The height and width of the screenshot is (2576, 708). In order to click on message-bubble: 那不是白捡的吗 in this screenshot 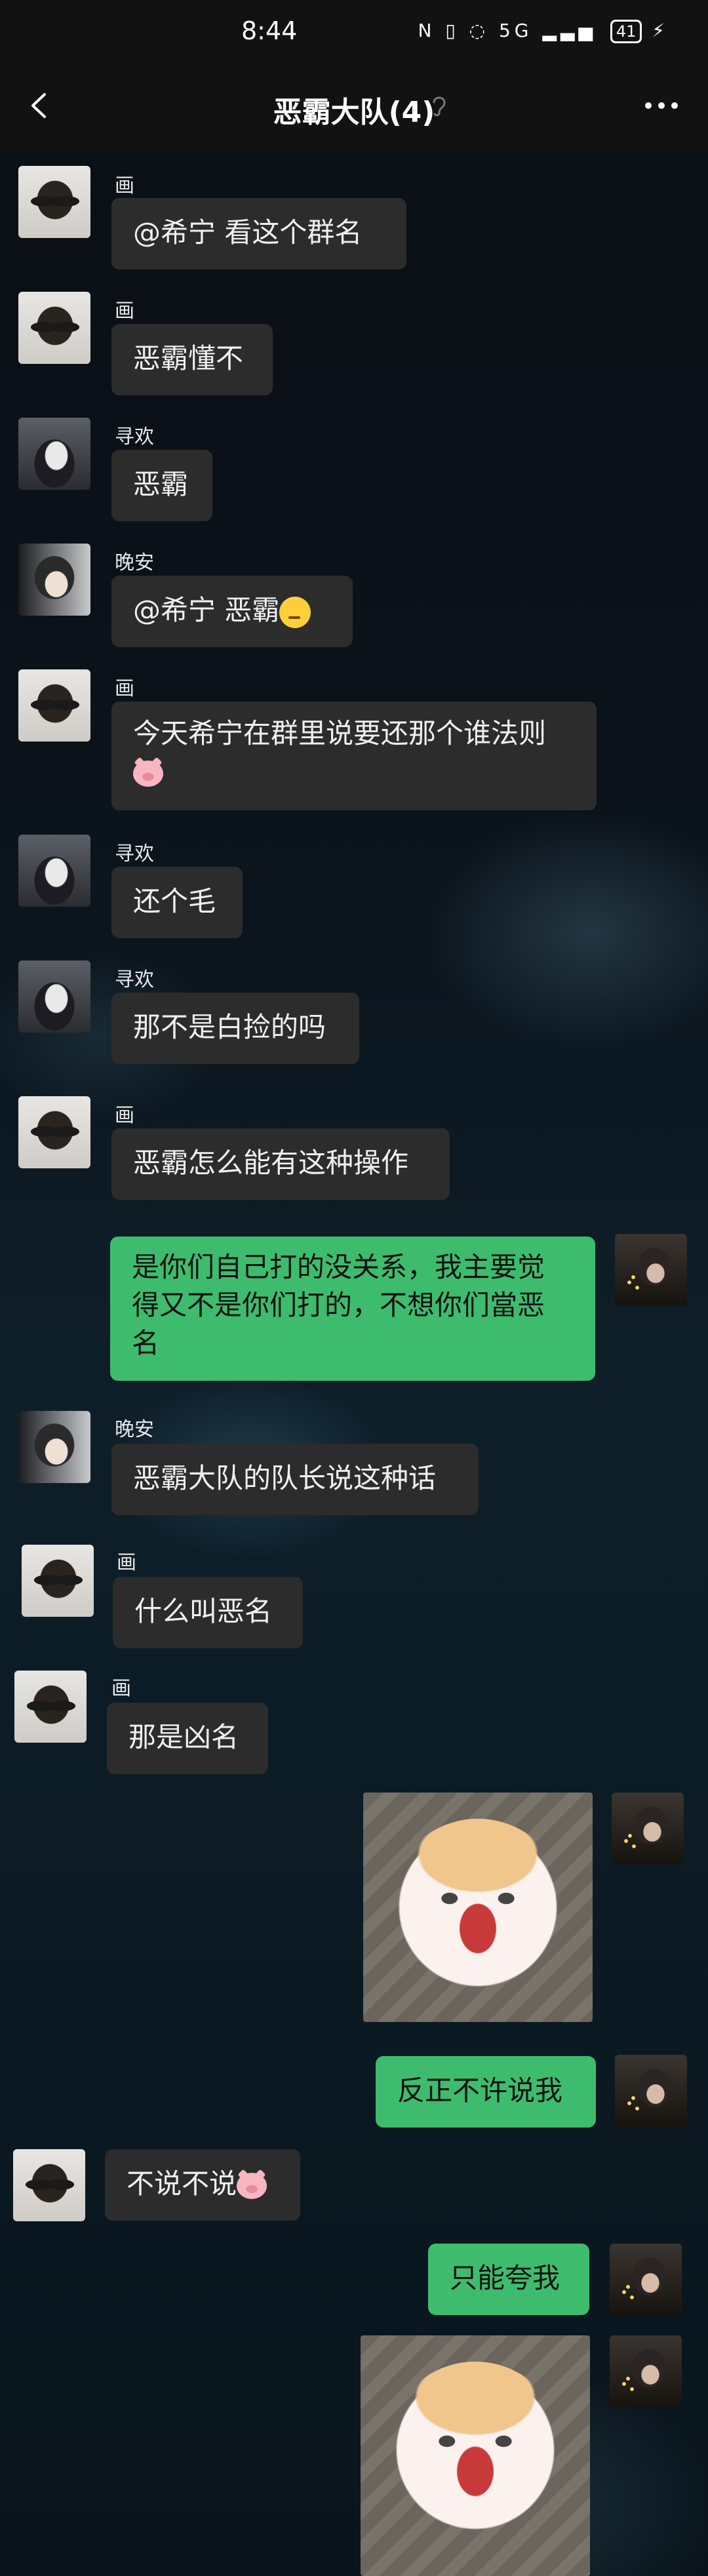, I will do `click(235, 1028)`.